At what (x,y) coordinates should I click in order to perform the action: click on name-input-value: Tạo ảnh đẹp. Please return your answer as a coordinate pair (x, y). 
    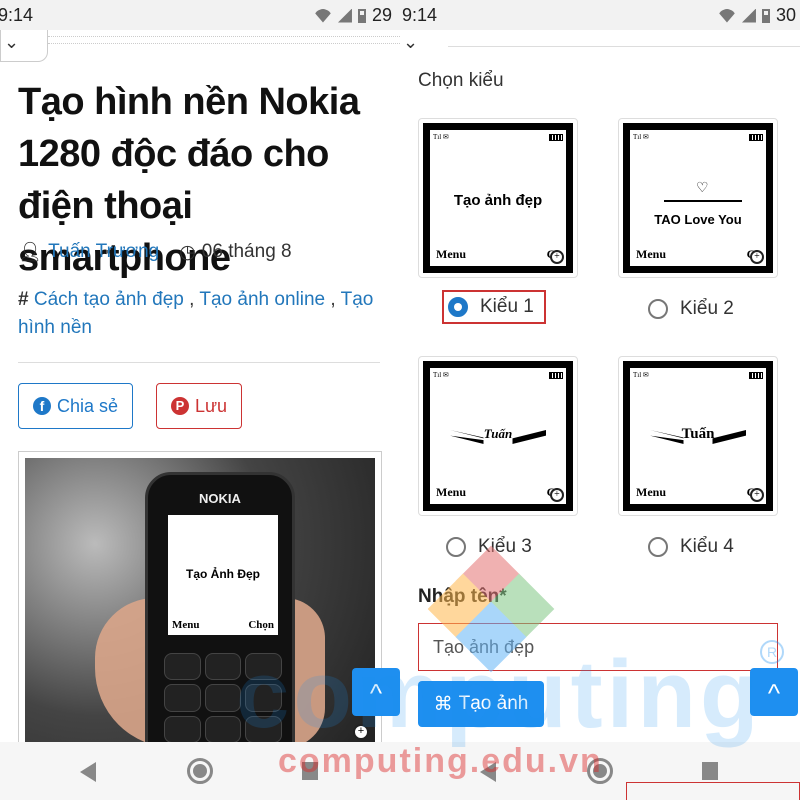
    Looking at the image, I should click on (484, 646).